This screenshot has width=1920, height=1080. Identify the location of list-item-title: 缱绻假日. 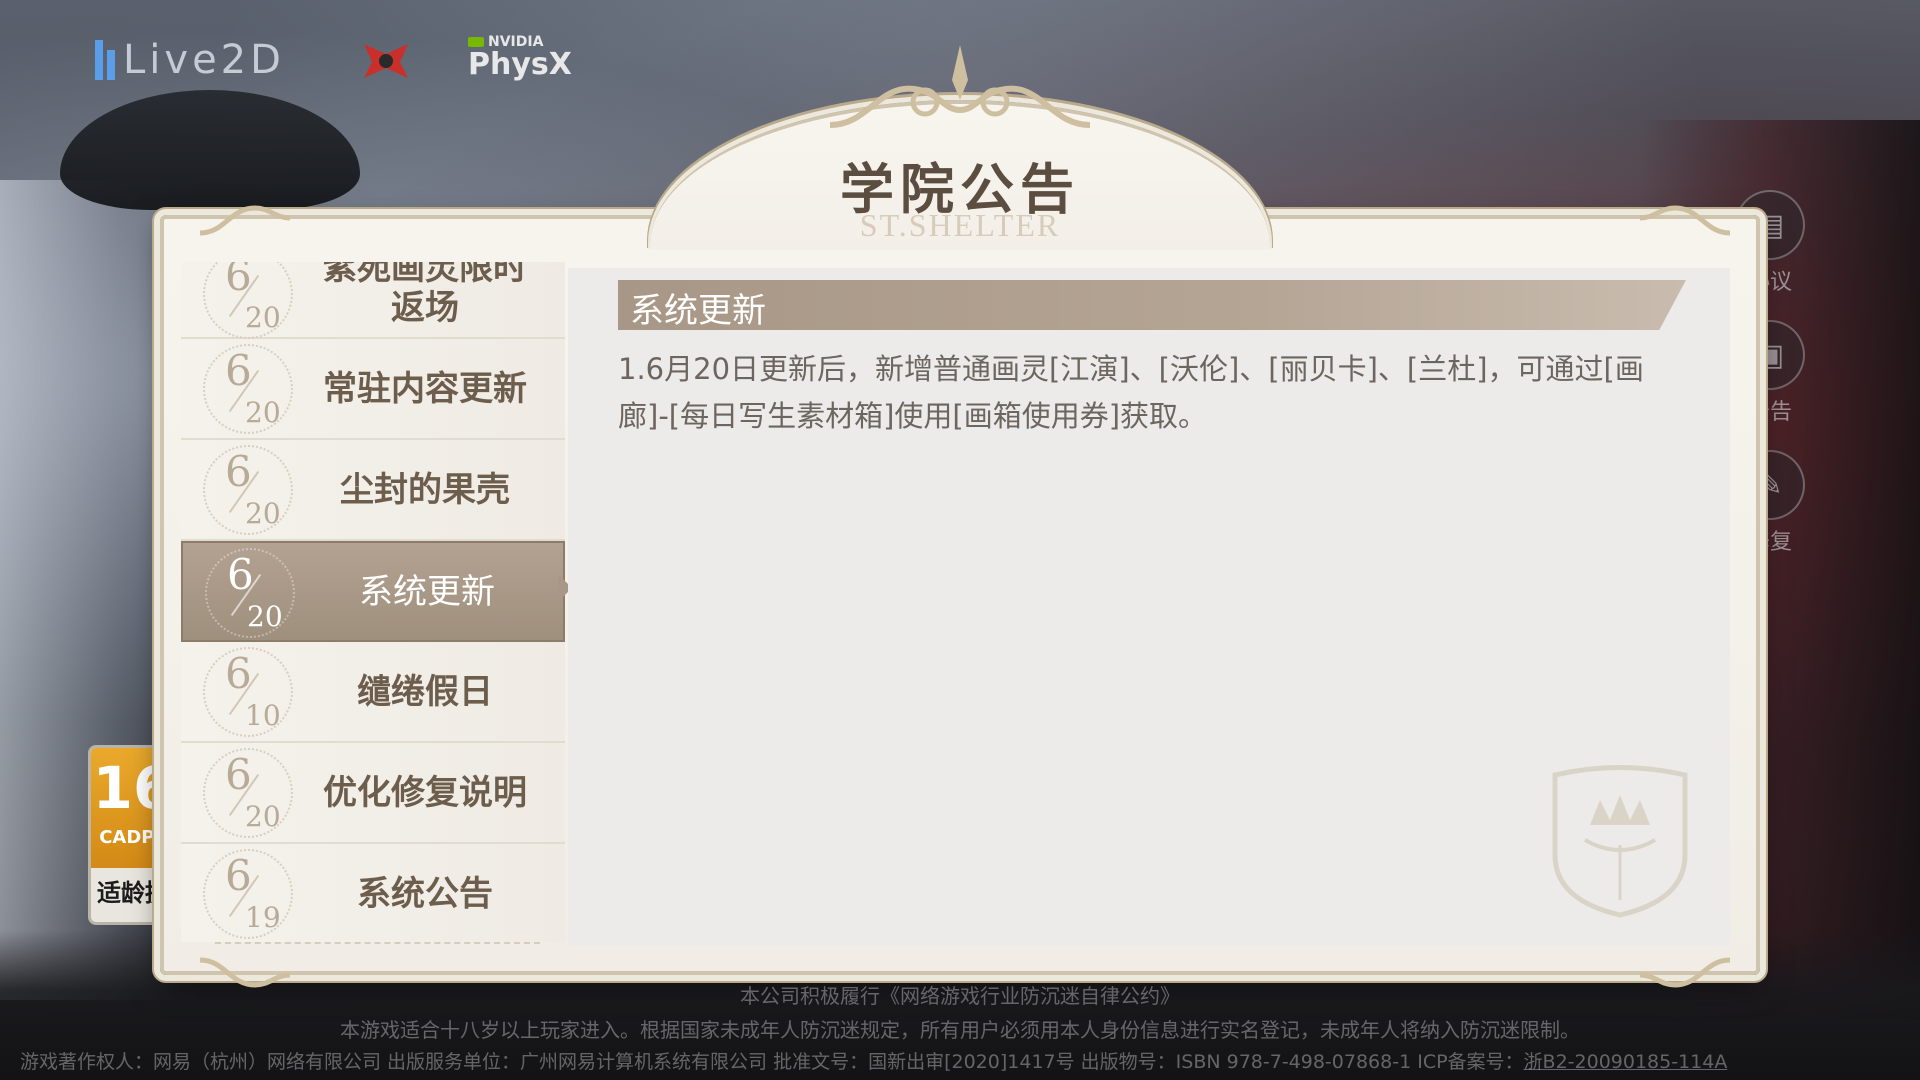
(425, 691).